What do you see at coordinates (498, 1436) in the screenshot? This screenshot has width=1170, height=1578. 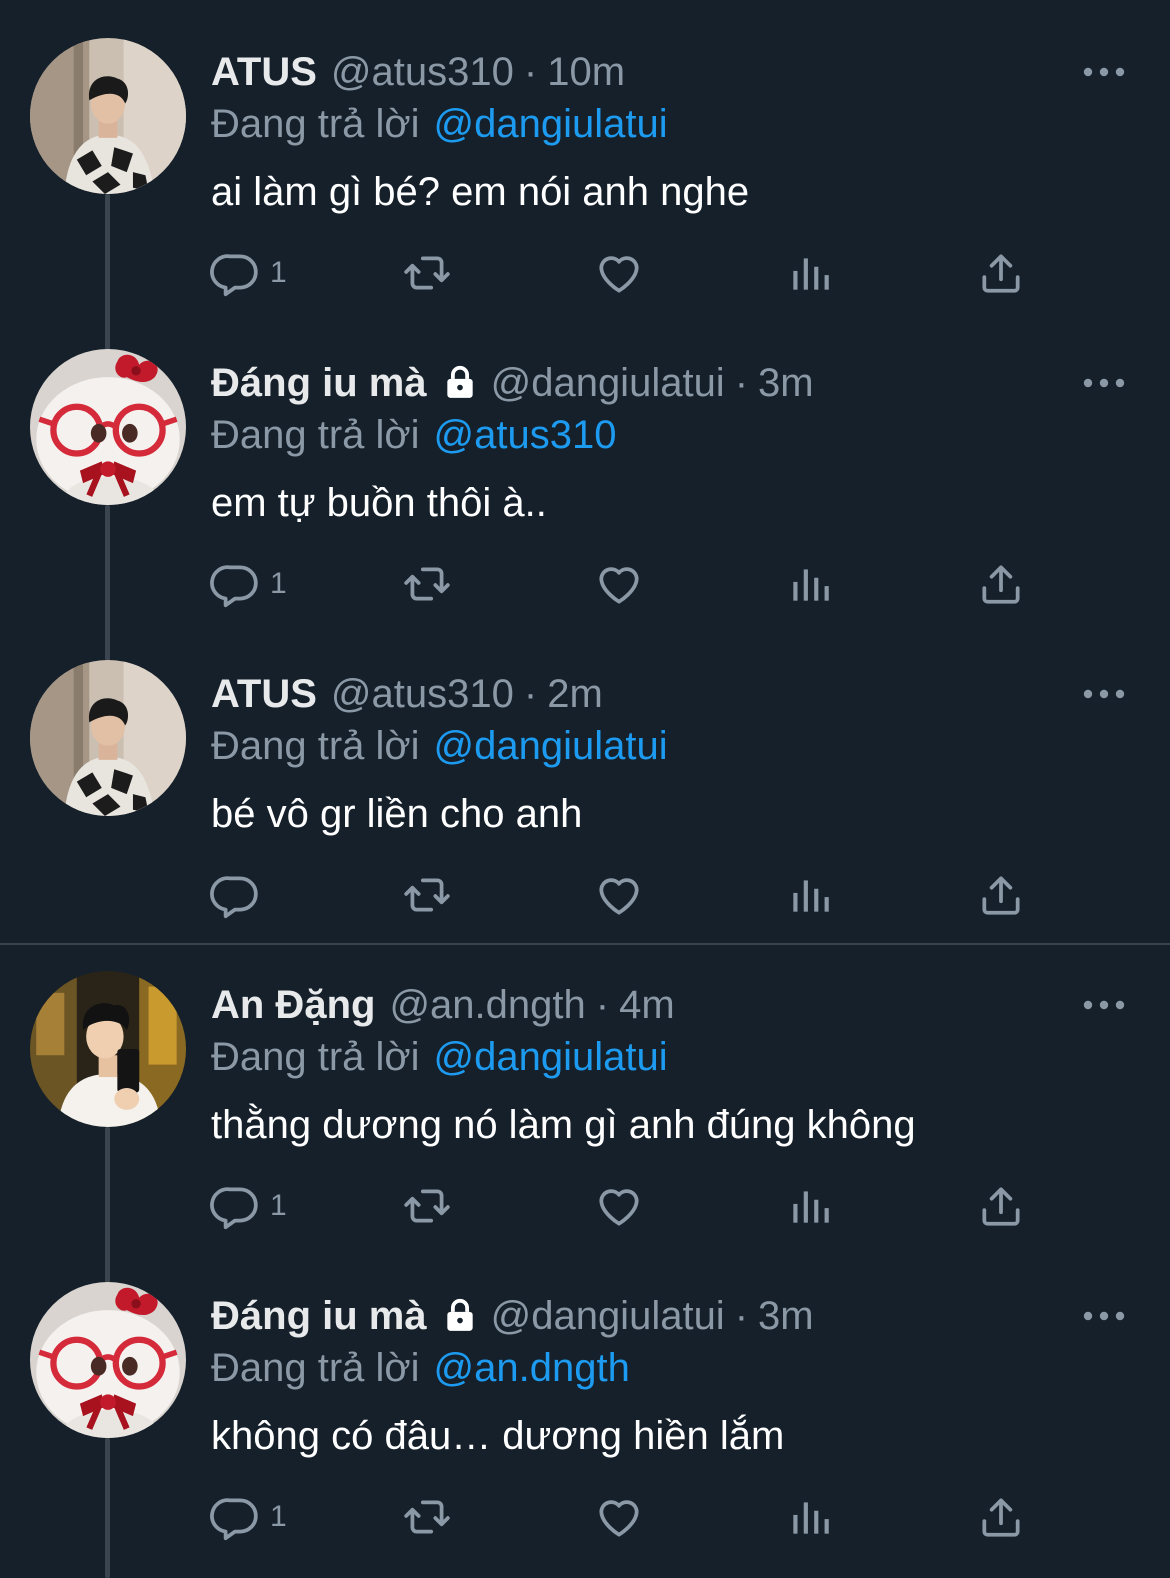 I see `tweet-text: không có đâu… dương hiền lắm` at bounding box center [498, 1436].